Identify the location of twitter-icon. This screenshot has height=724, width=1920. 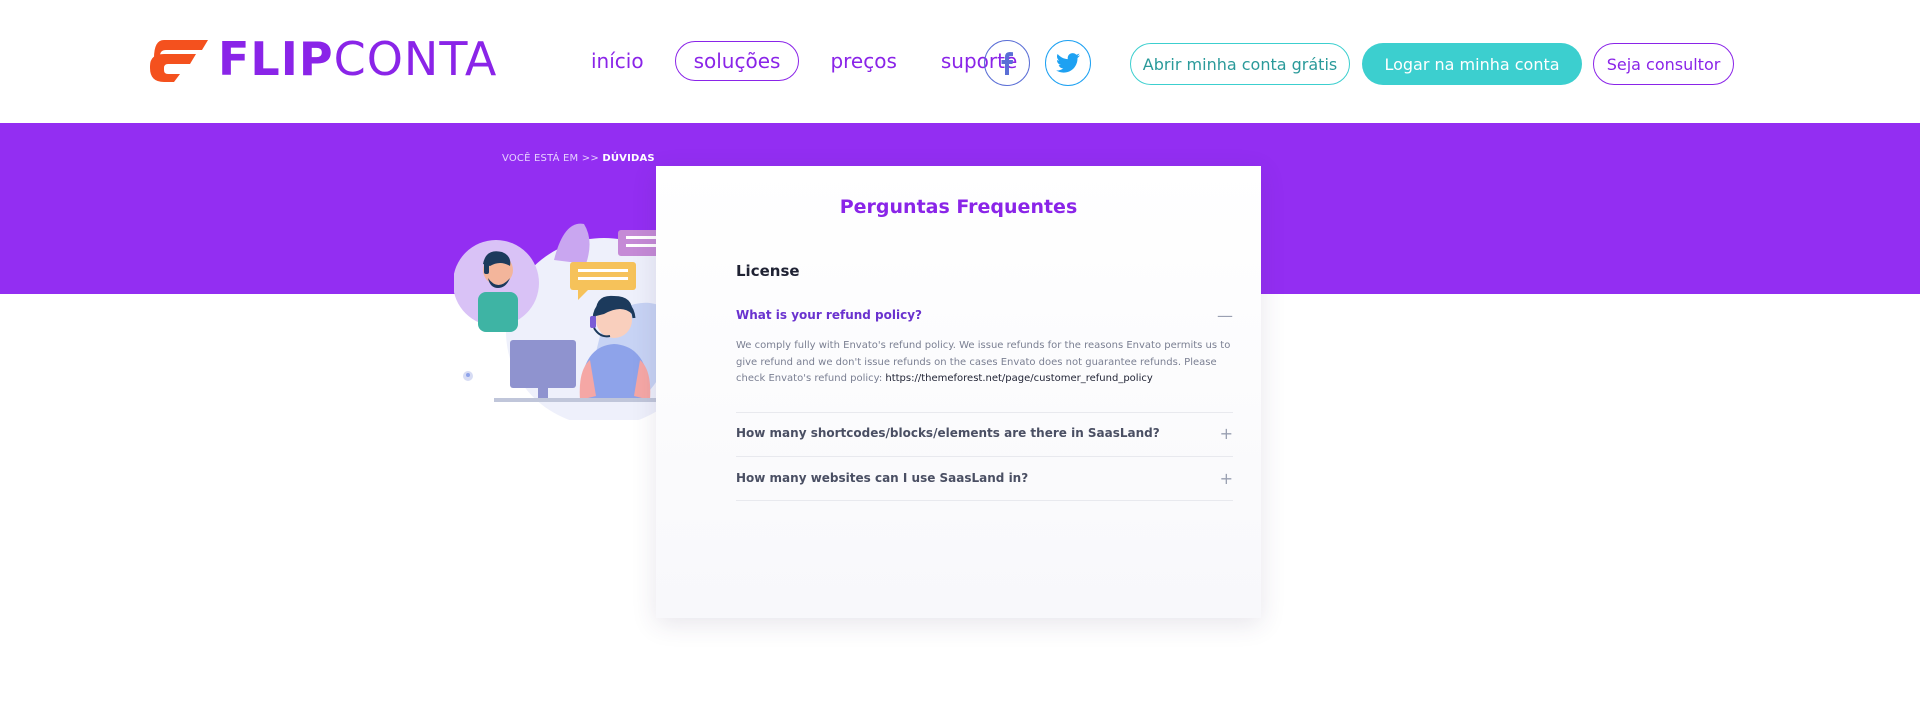
(1068, 63).